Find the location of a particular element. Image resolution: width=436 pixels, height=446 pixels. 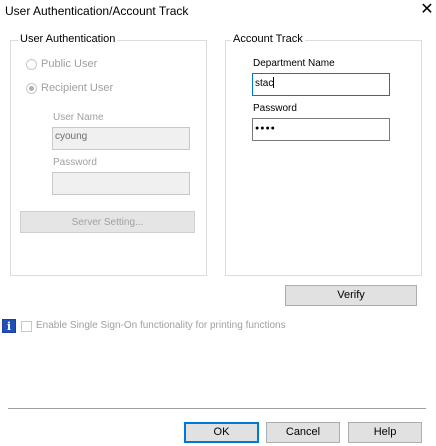

cancel-label: Cancel is located at coordinates (303, 432).